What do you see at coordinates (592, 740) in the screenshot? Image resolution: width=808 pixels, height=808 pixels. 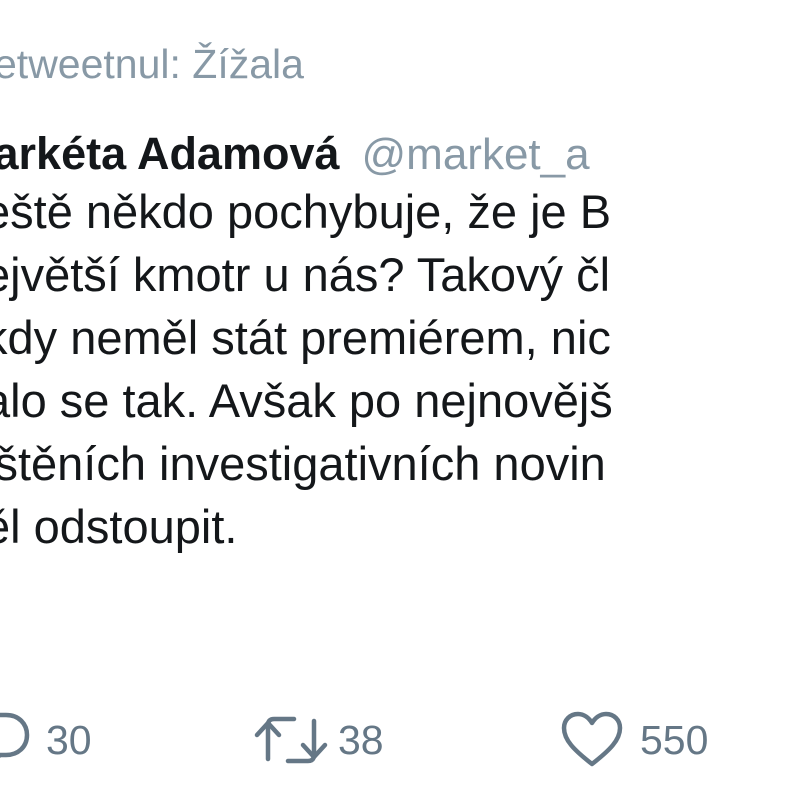 I see `heart-icon` at bounding box center [592, 740].